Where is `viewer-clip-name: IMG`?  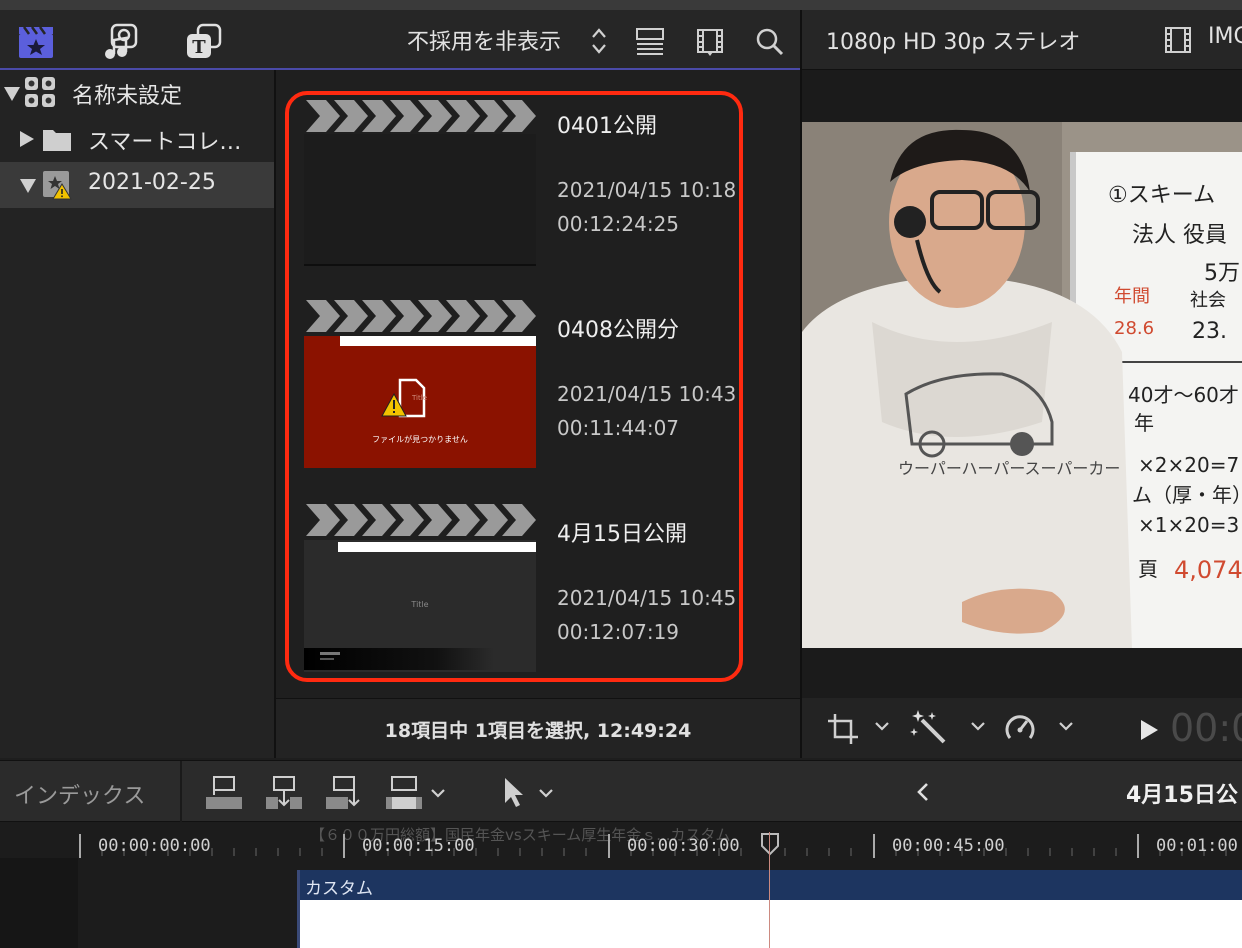 viewer-clip-name: IMG is located at coordinates (1225, 36).